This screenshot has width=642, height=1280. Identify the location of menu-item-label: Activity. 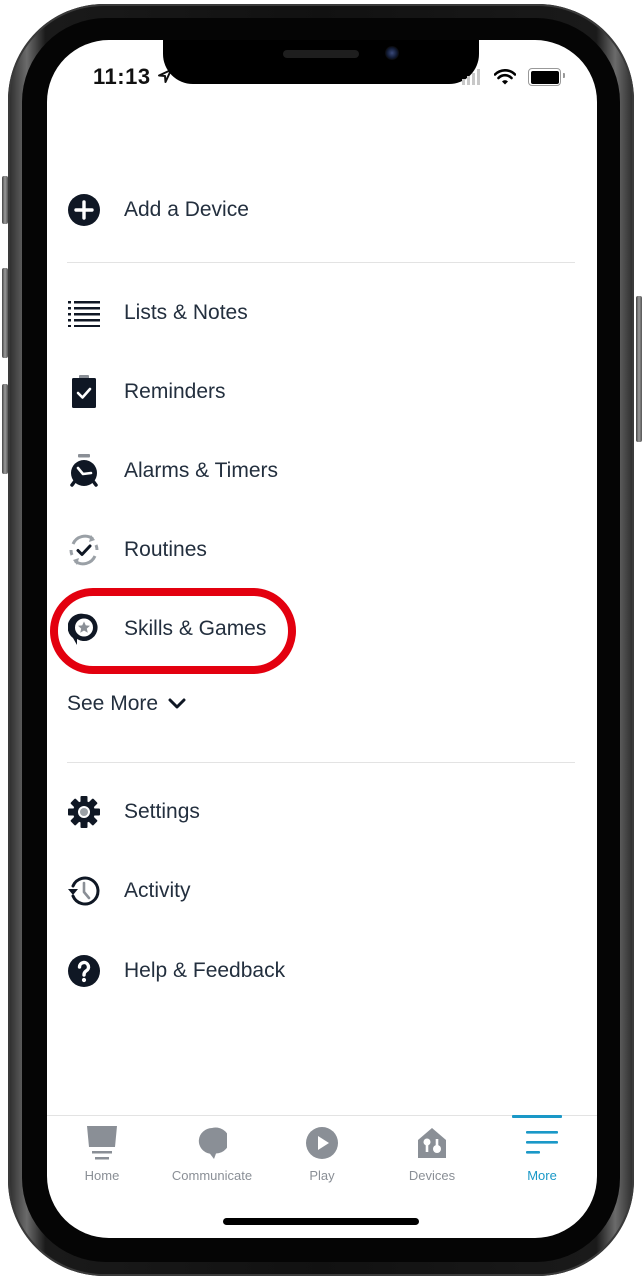
(157, 890).